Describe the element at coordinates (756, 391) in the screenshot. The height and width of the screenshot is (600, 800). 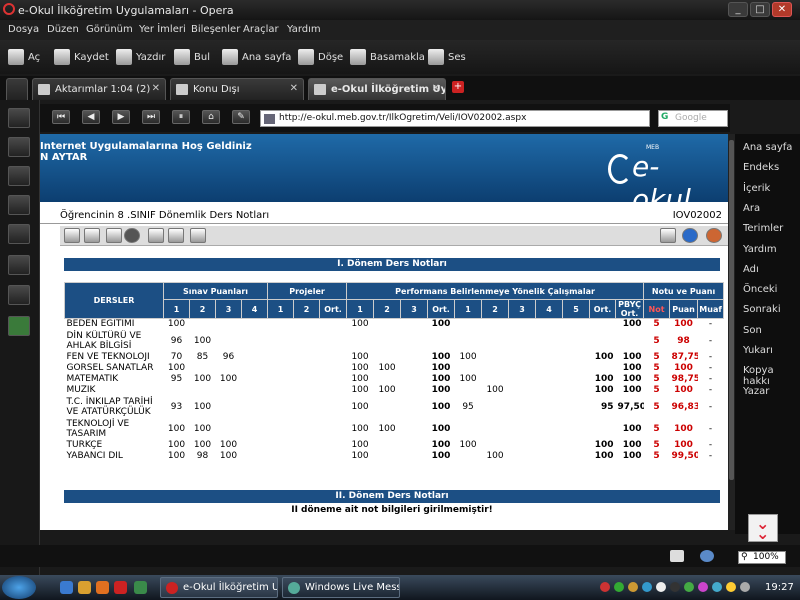
I see `right-panel-item: Yazar` at that location.